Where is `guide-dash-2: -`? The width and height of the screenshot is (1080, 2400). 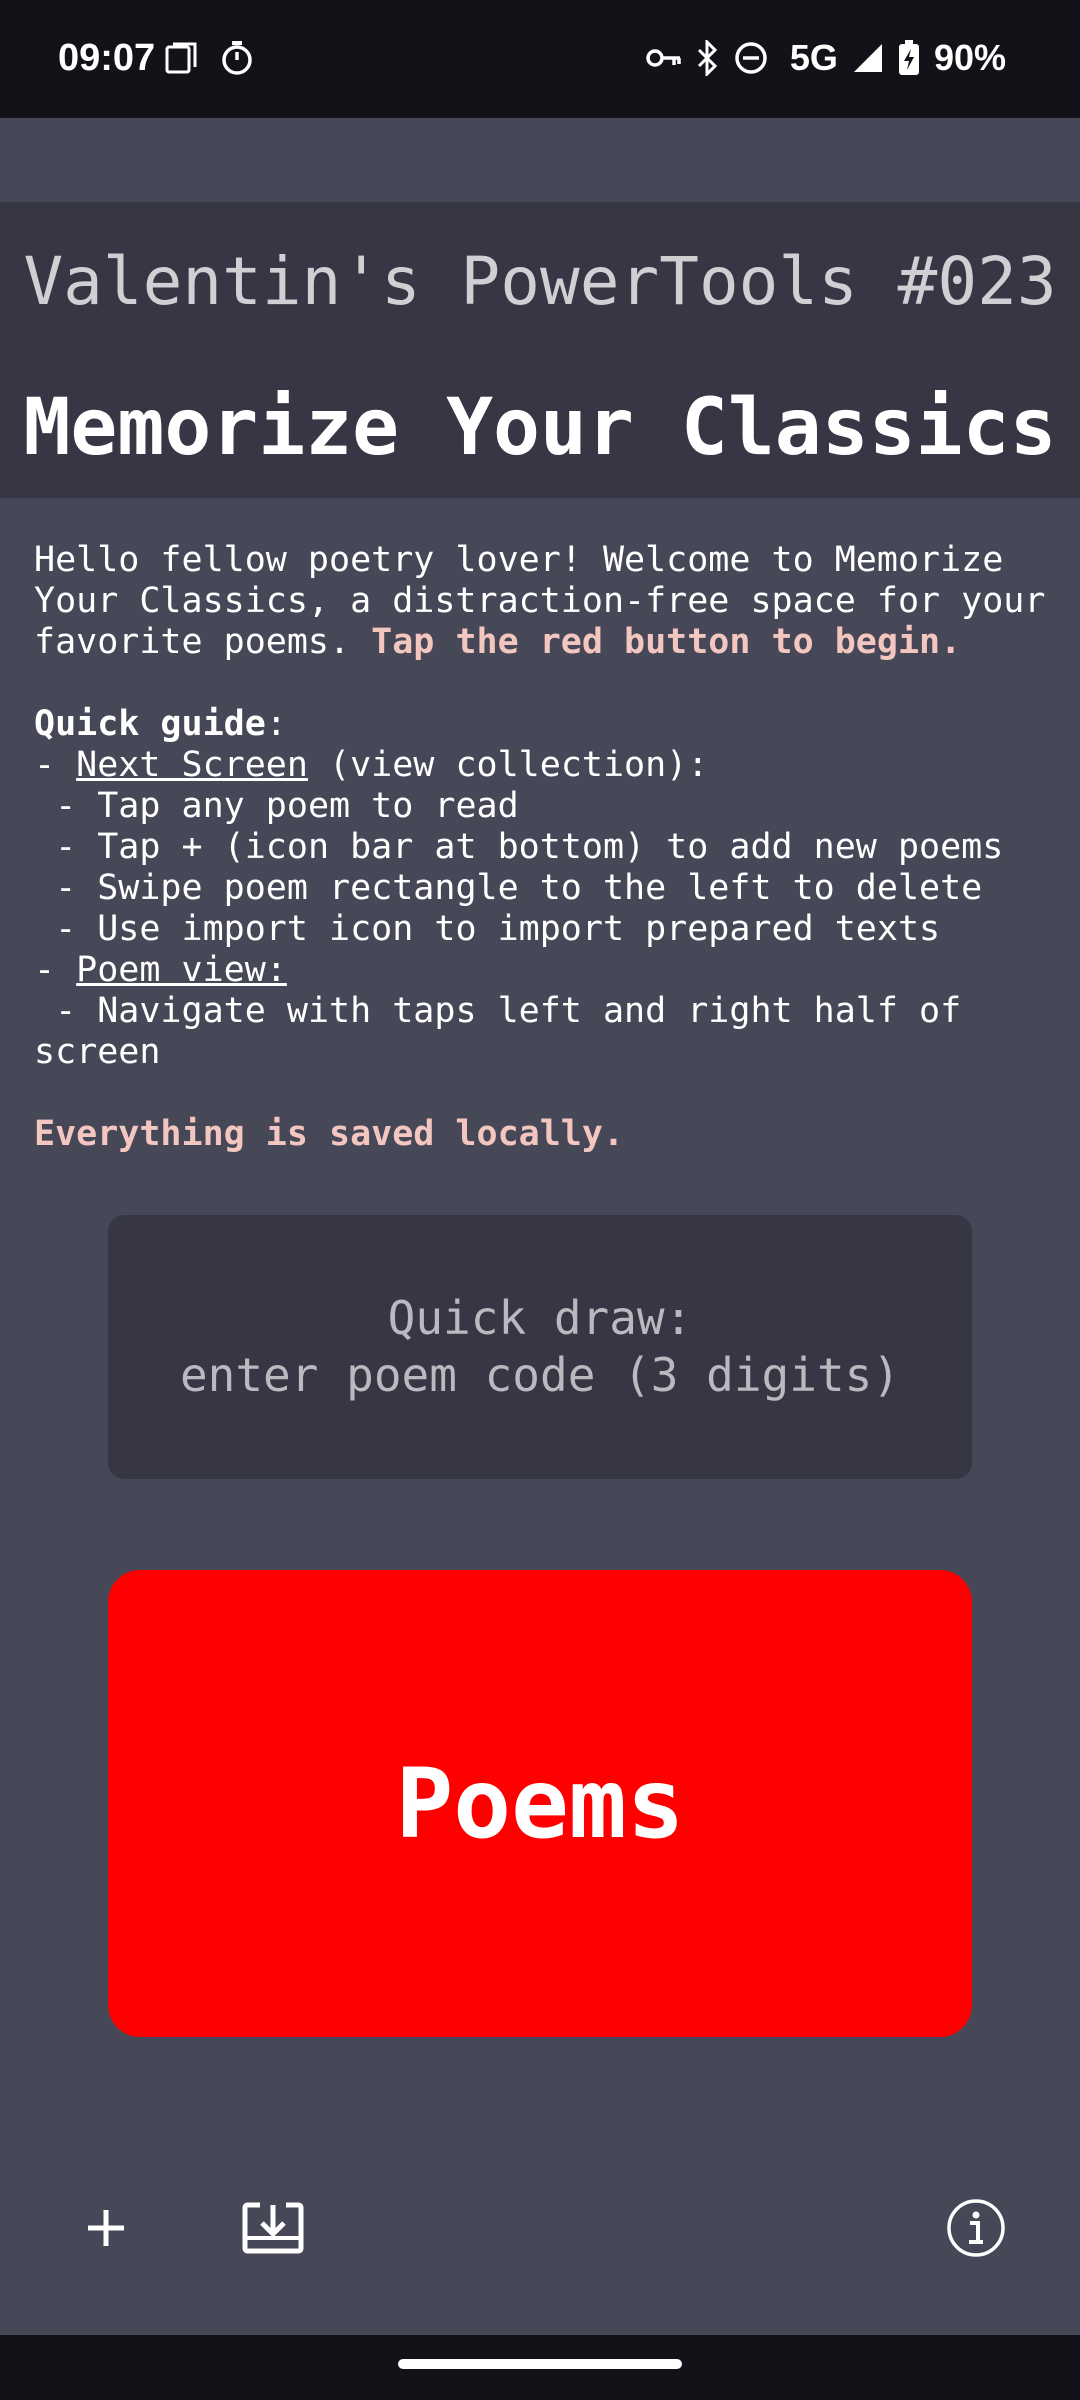
guide-dash-2: - is located at coordinates (55, 970).